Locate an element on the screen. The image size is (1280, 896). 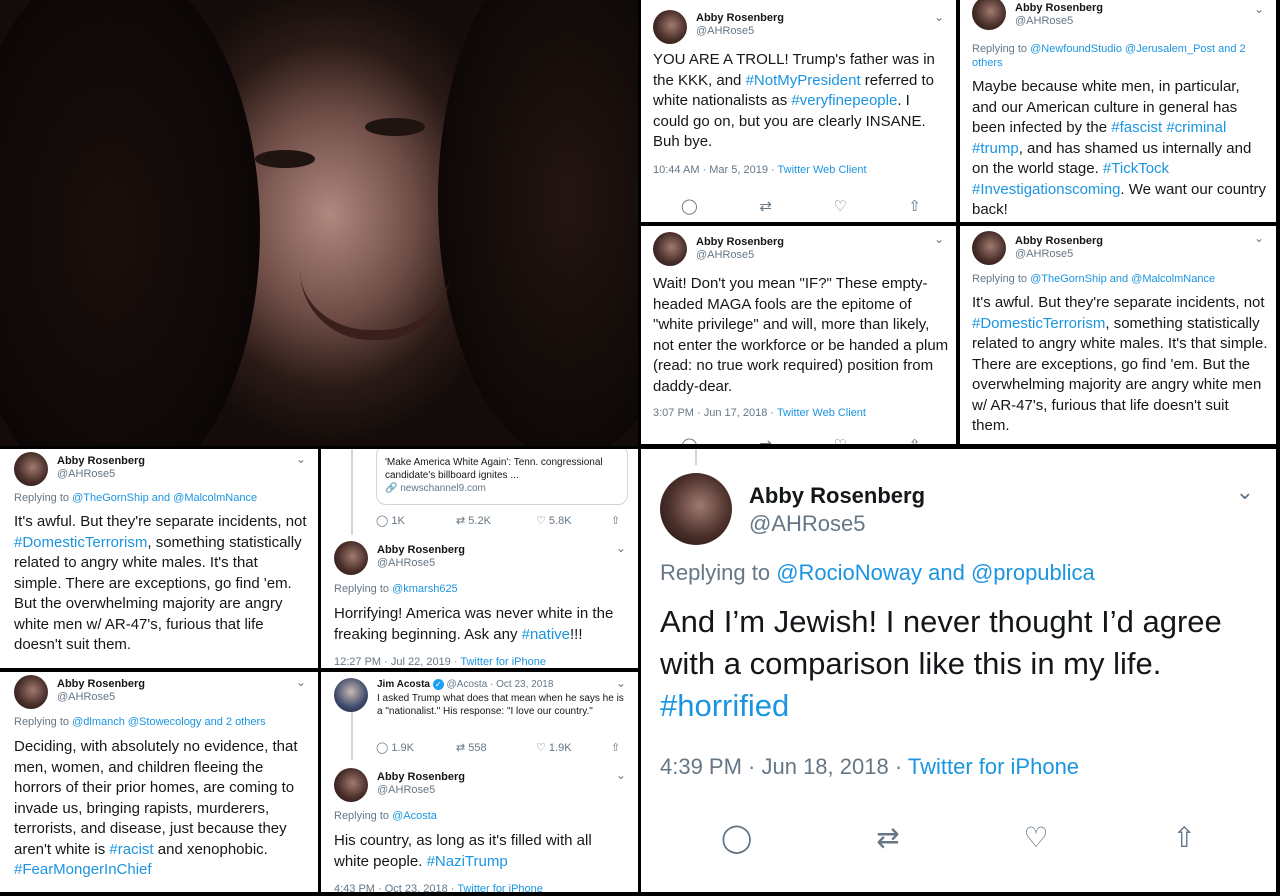
reply-mention-link: @kmarsh625 is located at coordinates (425, 589).